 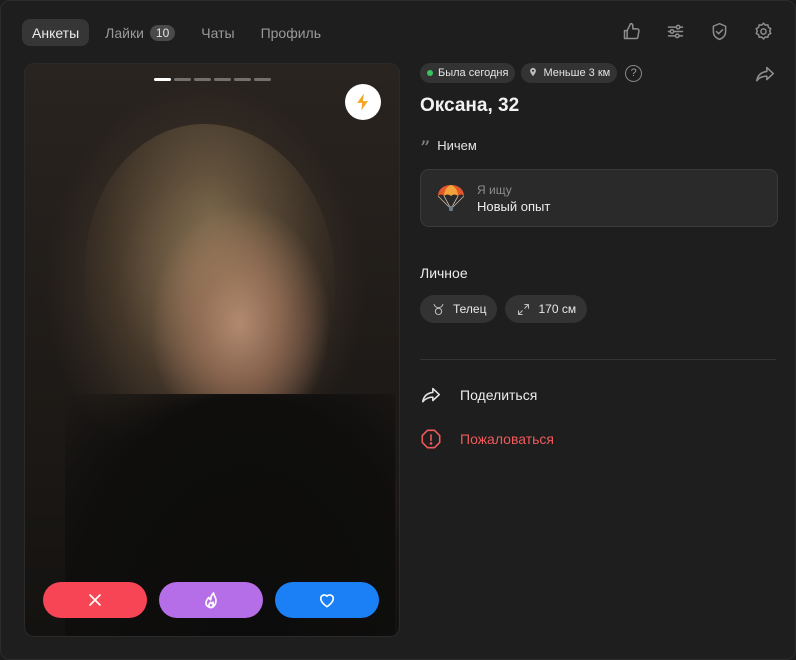 What do you see at coordinates (697, 31) in the screenshot?
I see `nav-icons` at bounding box center [697, 31].